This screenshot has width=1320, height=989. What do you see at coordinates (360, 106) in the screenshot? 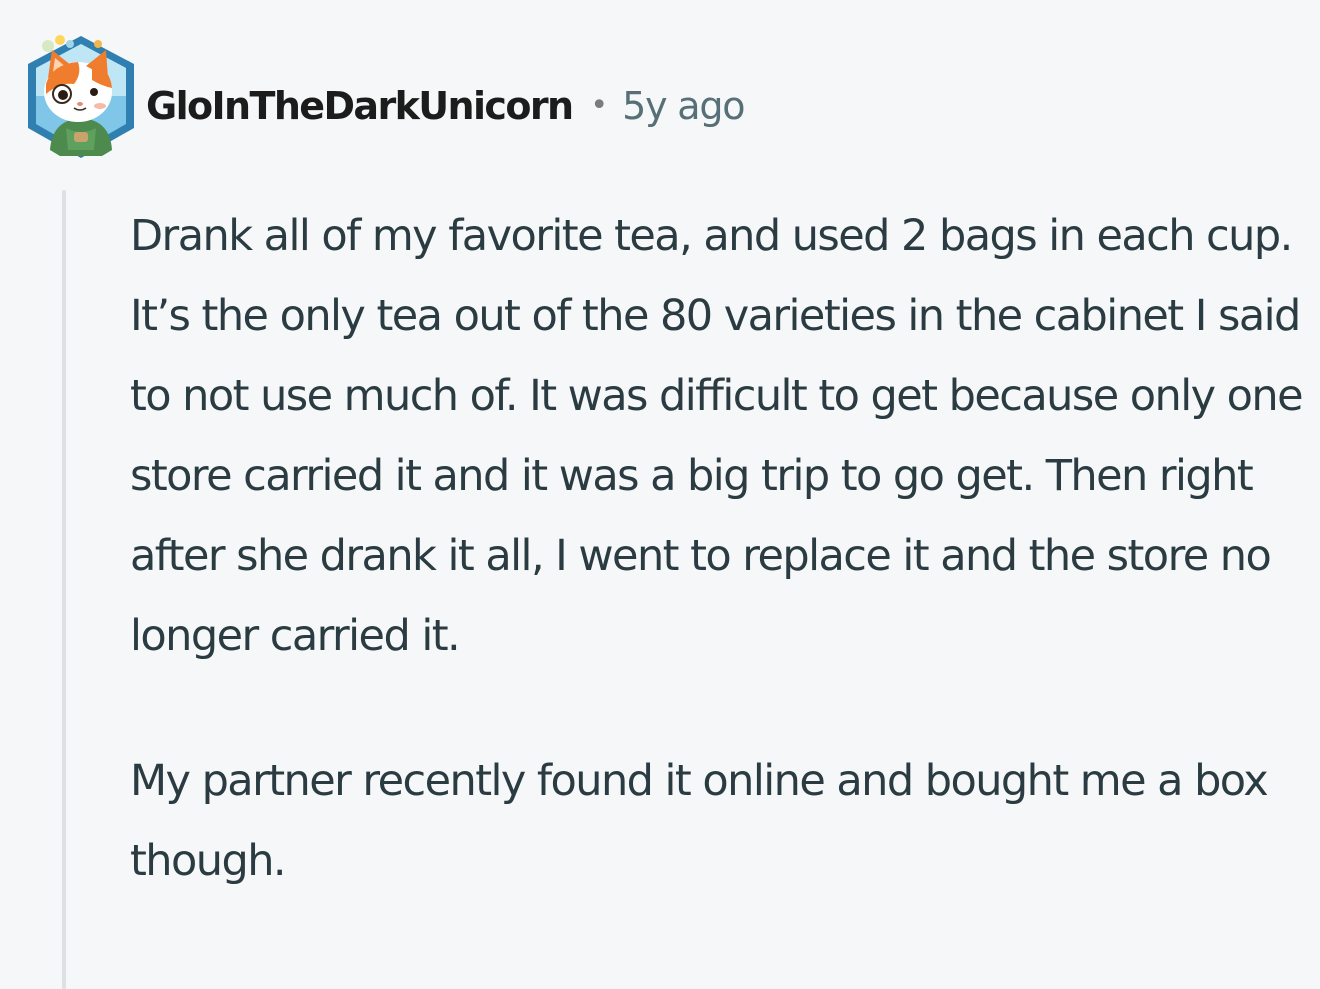
I see `username-link: GloInTheDarkUnicorn` at bounding box center [360, 106].